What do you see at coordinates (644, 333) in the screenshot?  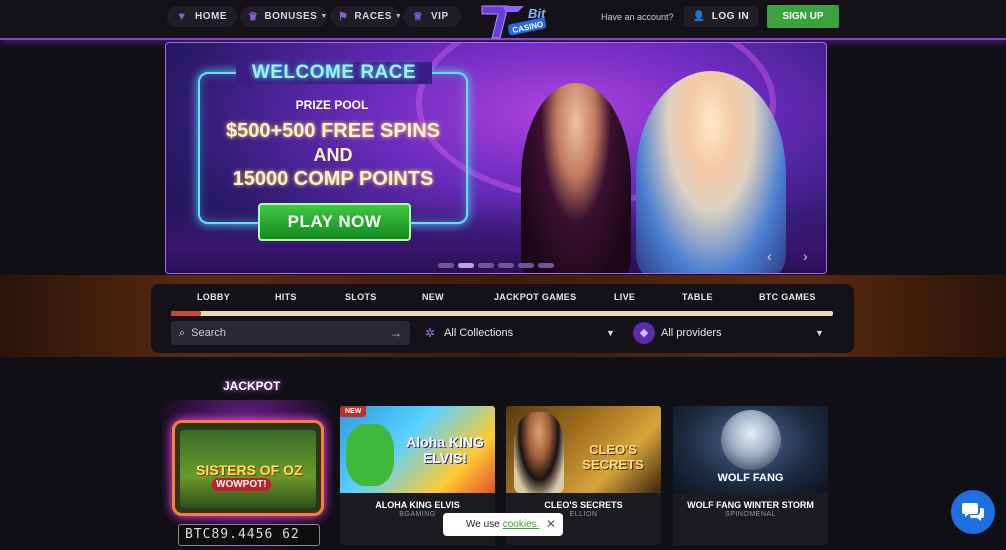 I see `providers-icon: ◆` at bounding box center [644, 333].